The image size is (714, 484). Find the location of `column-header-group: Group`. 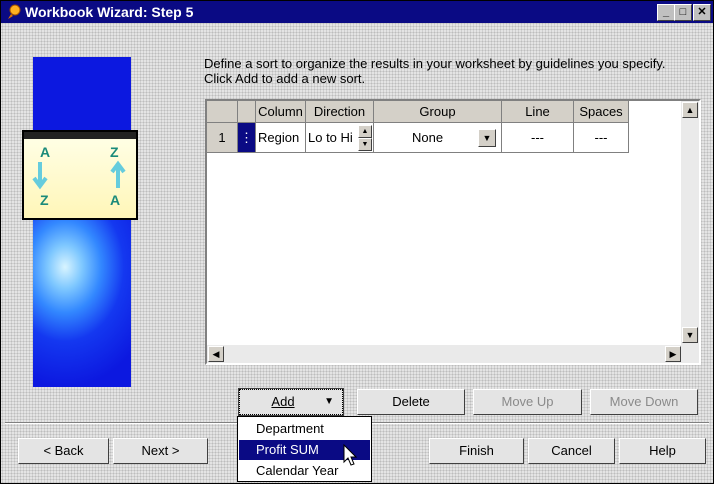

column-header-group: Group is located at coordinates (438, 112).